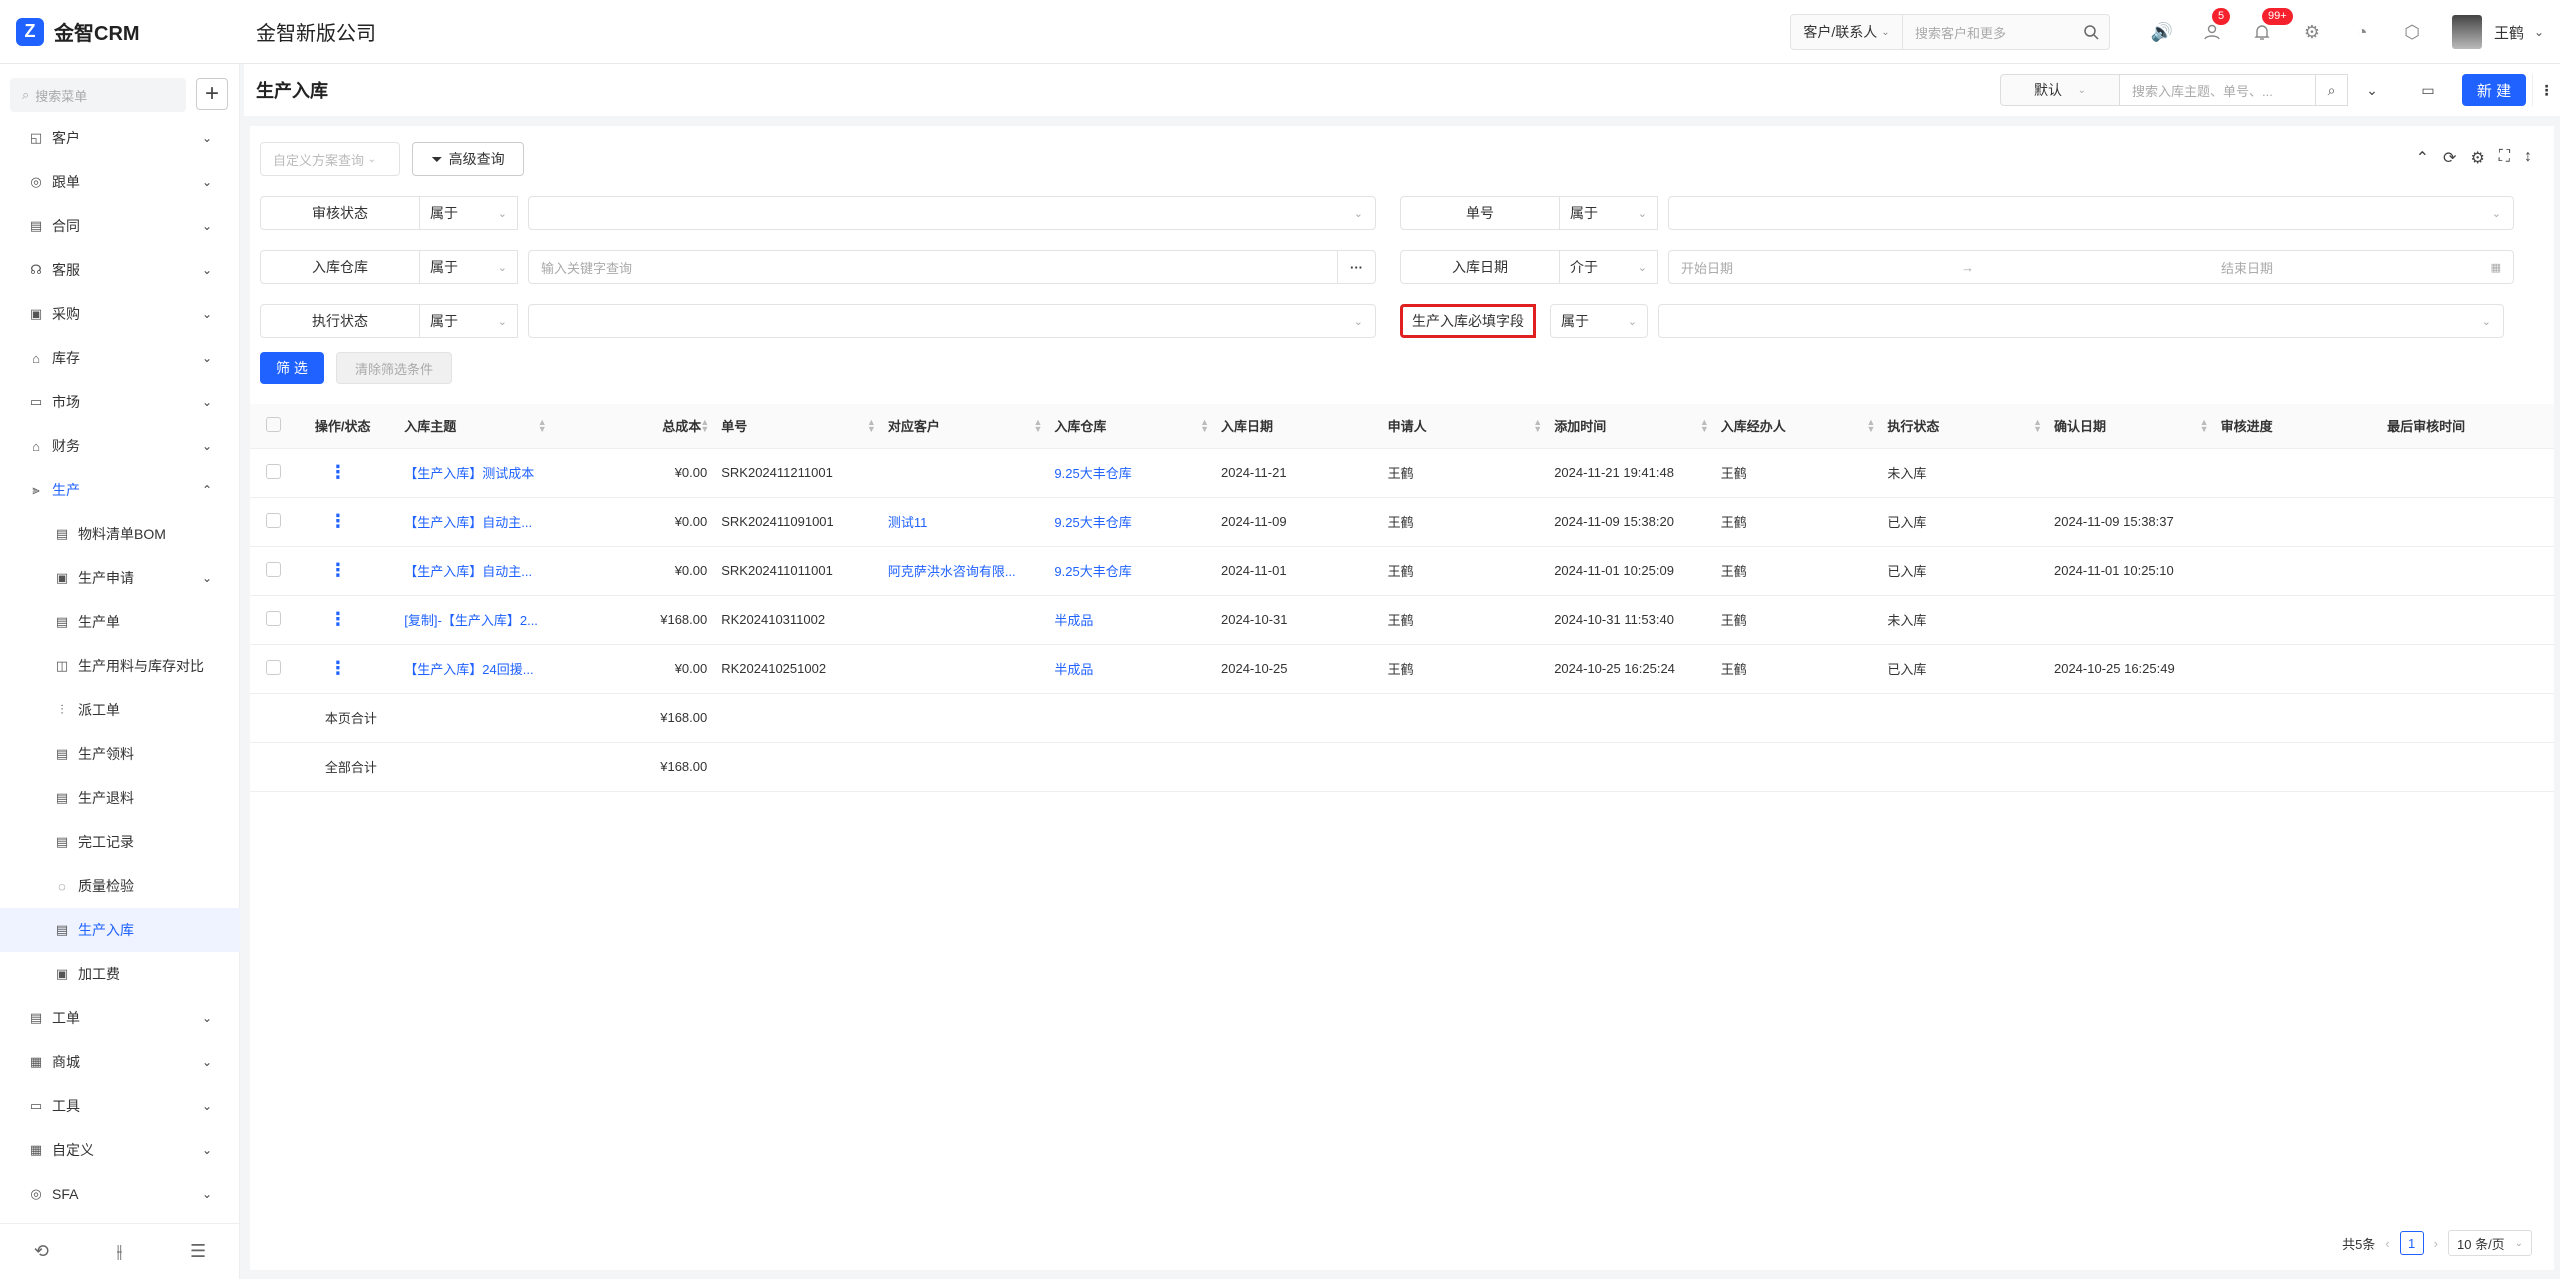  What do you see at coordinates (2477, 158) in the screenshot?
I see `settings-icon: ⚙` at bounding box center [2477, 158].